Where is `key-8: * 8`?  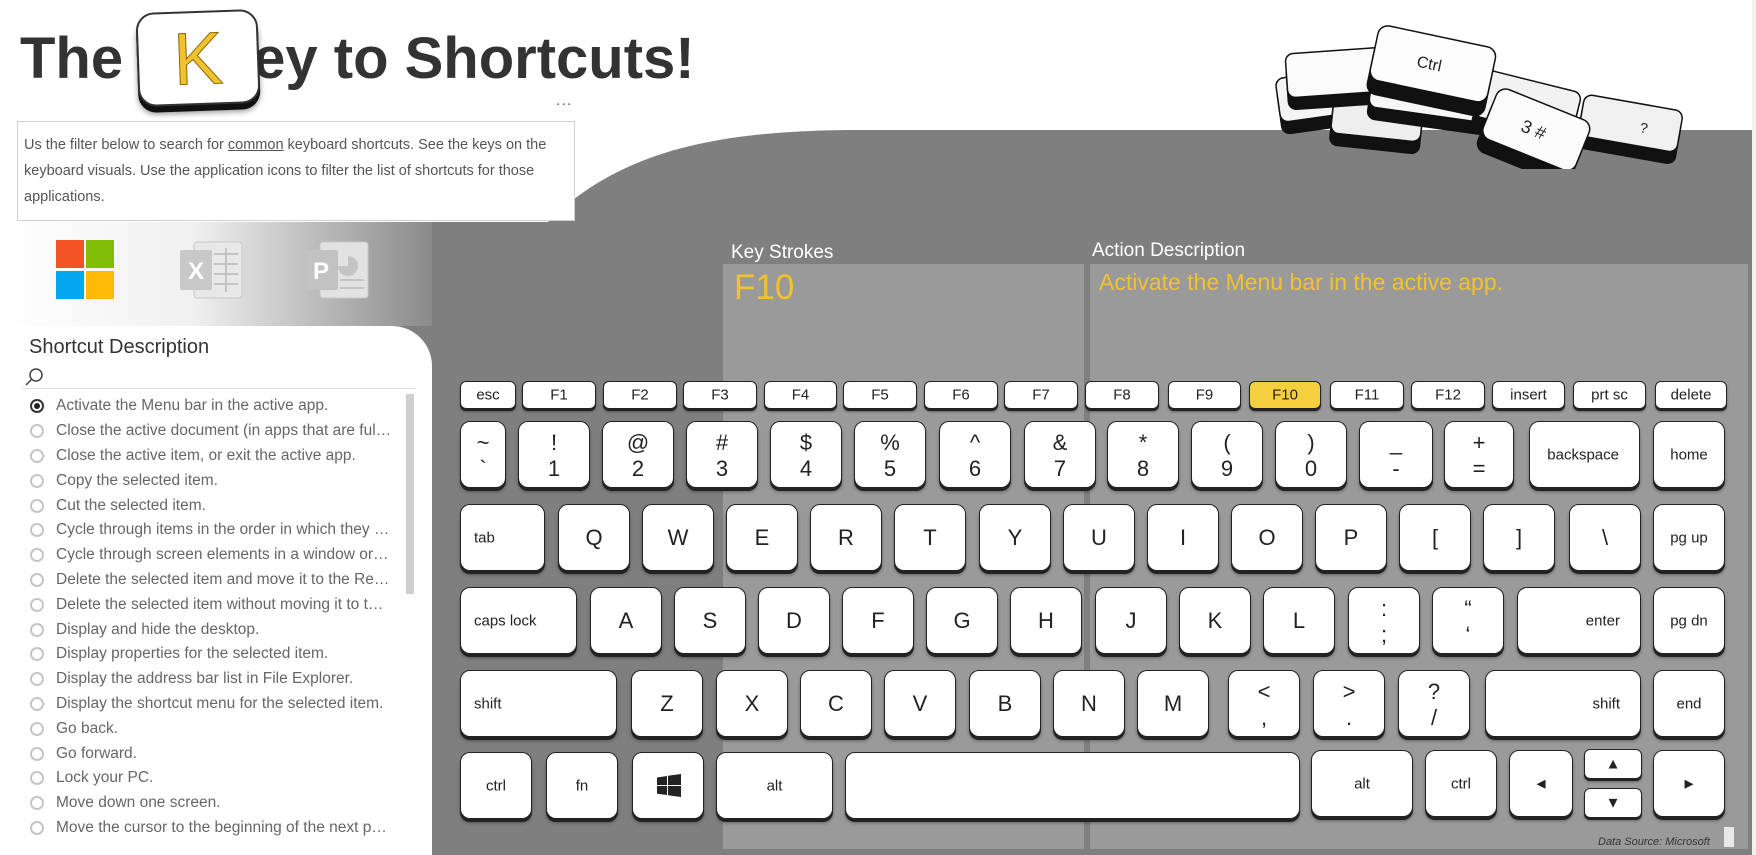 key-8: * 8 is located at coordinates (1143, 454).